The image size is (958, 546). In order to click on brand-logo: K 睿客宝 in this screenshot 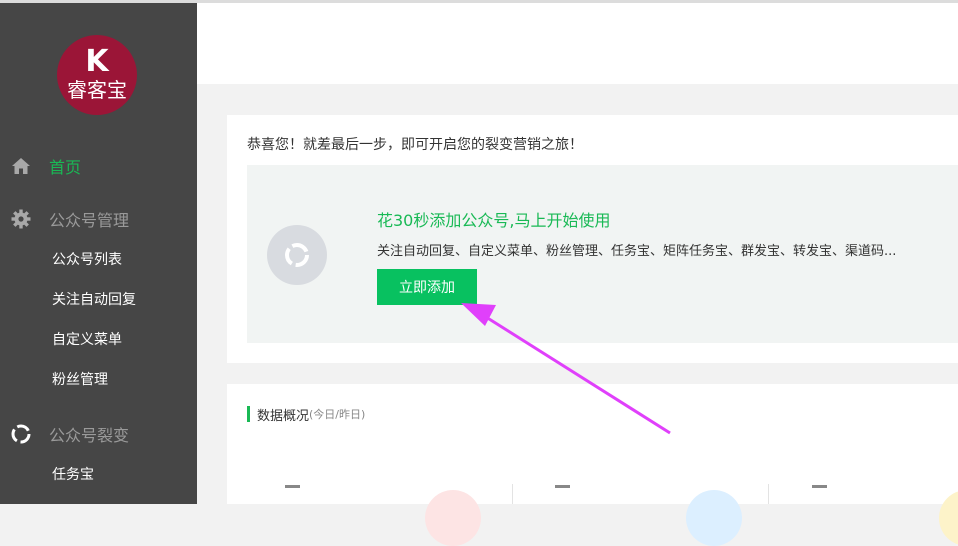, I will do `click(97, 75)`.